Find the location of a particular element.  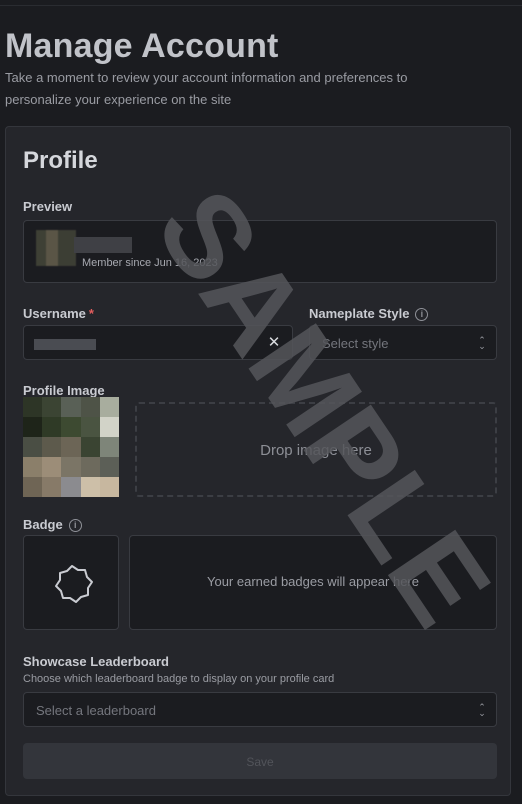

top-divider is located at coordinates (261, 5).